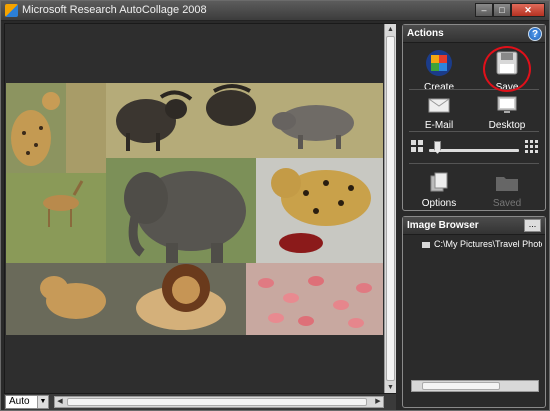 Image resolution: width=550 pixels, height=411 pixels. Describe the element at coordinates (439, 105) in the screenshot. I see `email-icon` at that location.